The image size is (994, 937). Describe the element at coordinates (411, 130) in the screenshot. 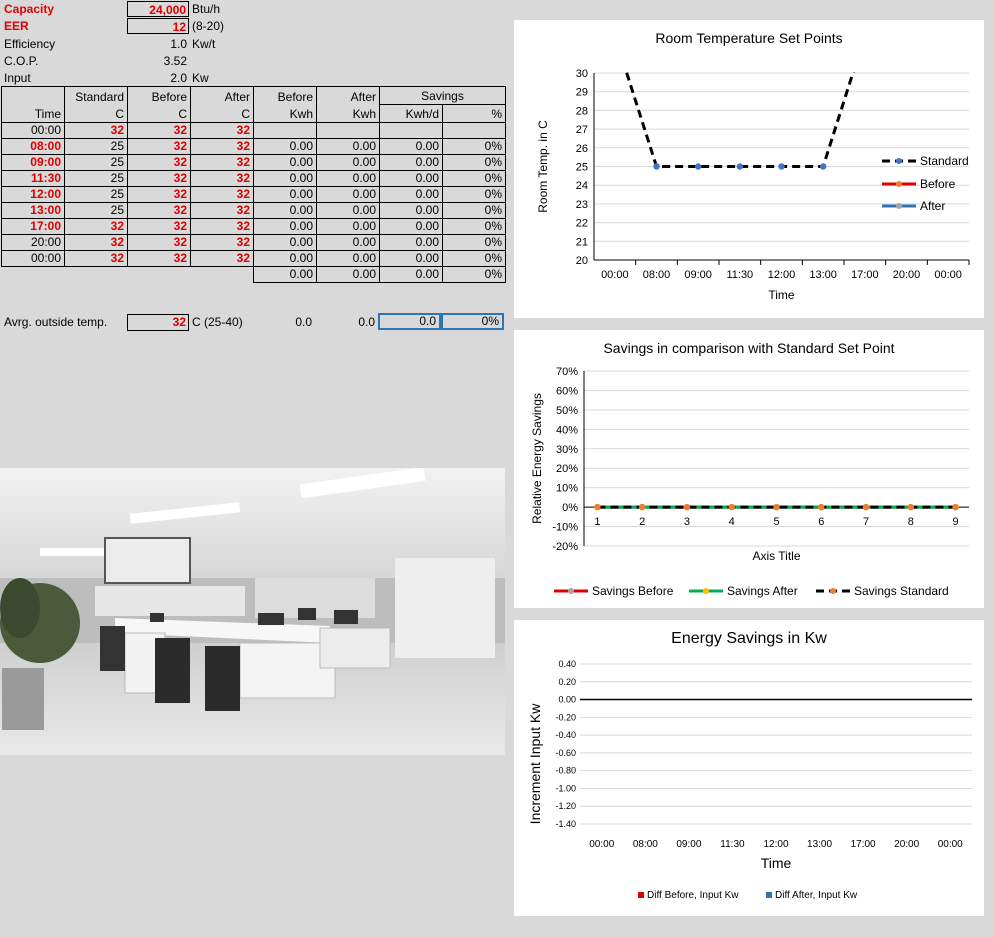

I see `cell-skwh` at that location.